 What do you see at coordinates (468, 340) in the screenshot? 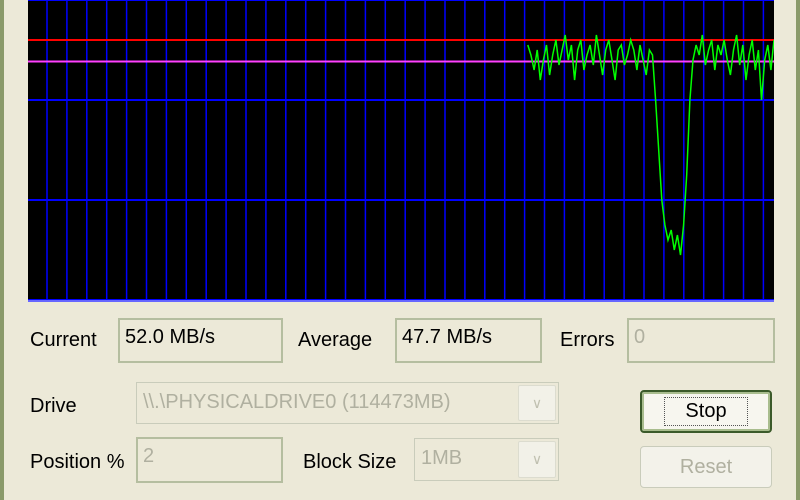
I see `average-field: 47.7 MB/s` at bounding box center [468, 340].